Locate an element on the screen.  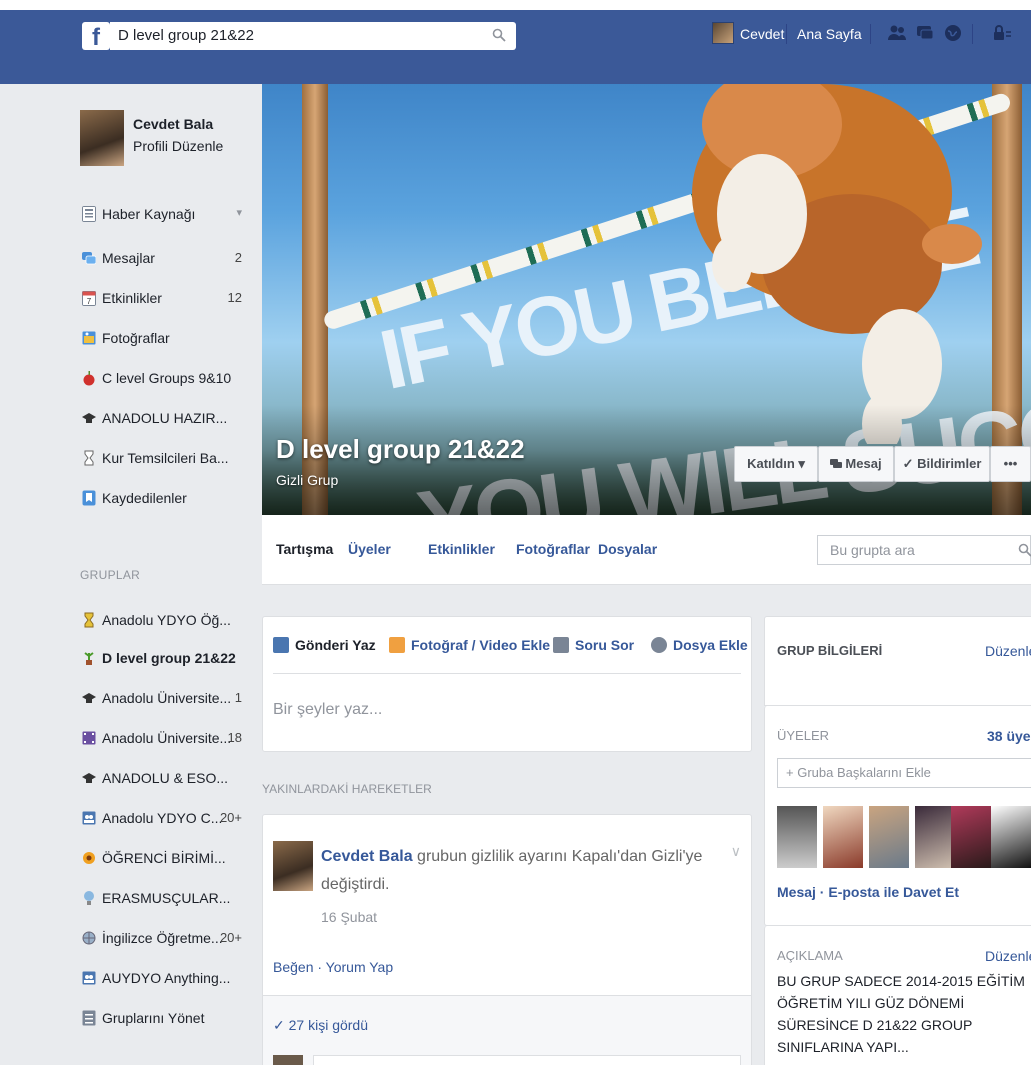
message-button: Mesaj is located at coordinates (856, 464).